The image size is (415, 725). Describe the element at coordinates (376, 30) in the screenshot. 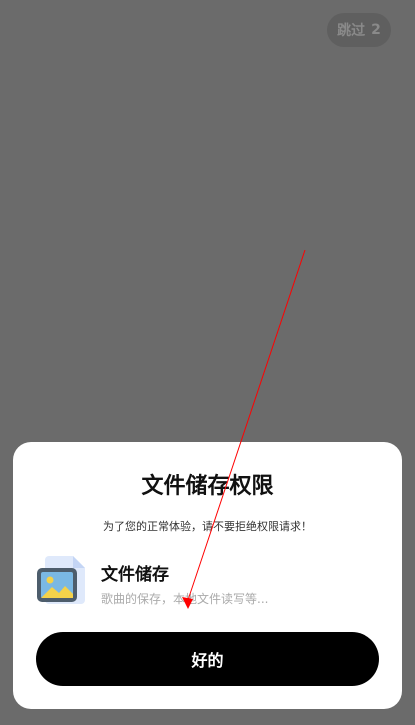

I see `skip-countdown: 2` at that location.